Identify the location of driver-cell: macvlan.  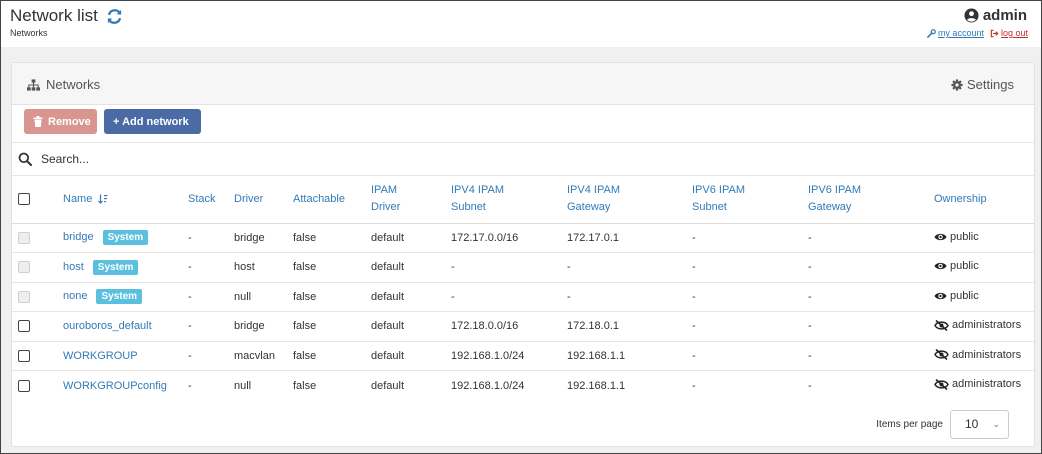
(263, 356).